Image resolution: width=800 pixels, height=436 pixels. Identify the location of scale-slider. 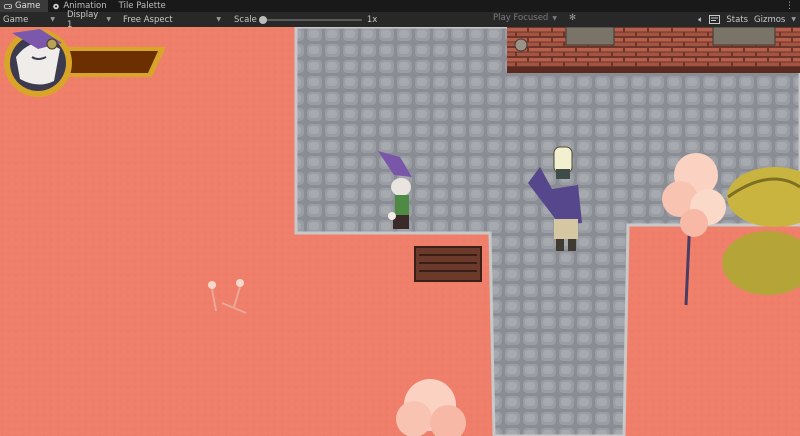
(310, 19).